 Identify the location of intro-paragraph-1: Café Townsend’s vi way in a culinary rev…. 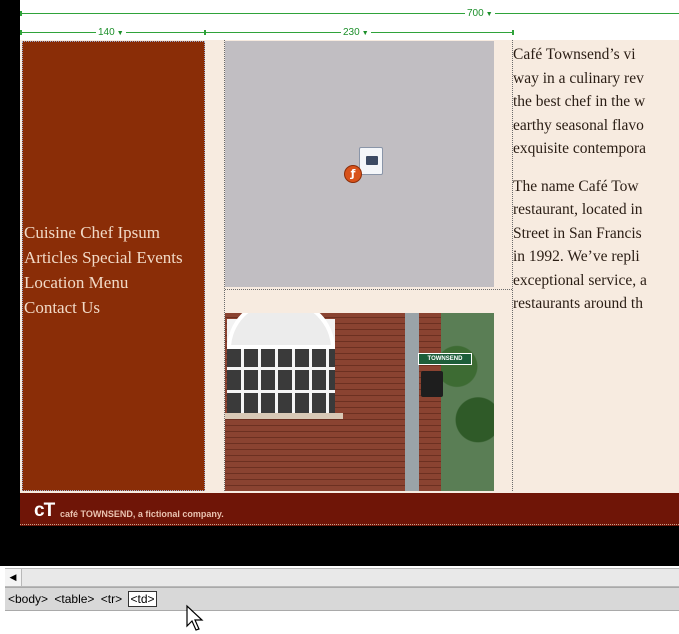
(579, 101).